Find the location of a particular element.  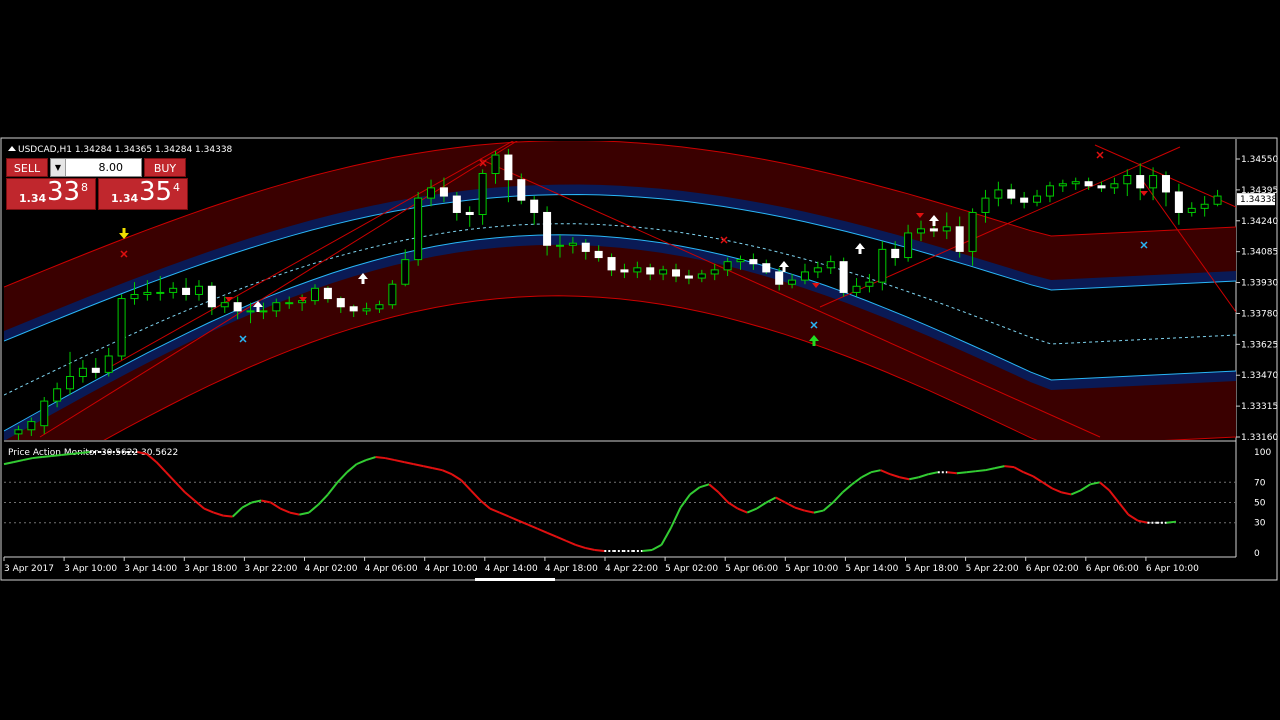

oscillator-tick-label: 50 is located at coordinates (1260, 504).